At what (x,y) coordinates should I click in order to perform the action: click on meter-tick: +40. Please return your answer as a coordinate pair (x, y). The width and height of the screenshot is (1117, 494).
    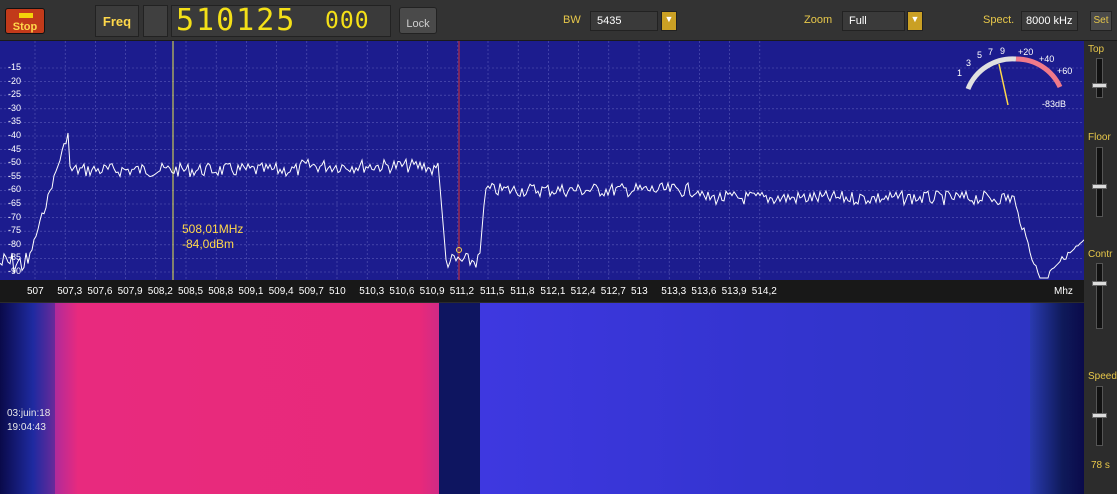
    Looking at the image, I should click on (1046, 59).